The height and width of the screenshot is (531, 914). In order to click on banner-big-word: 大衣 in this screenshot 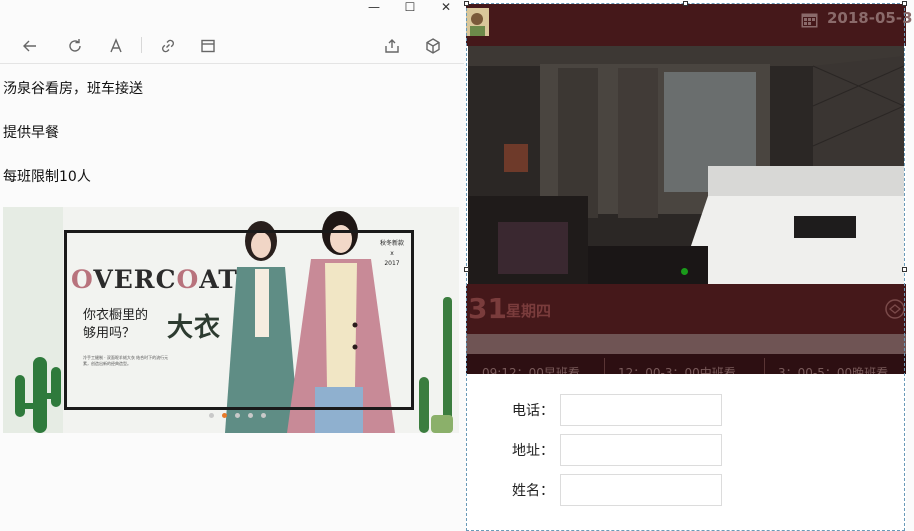, I will do `click(194, 328)`.